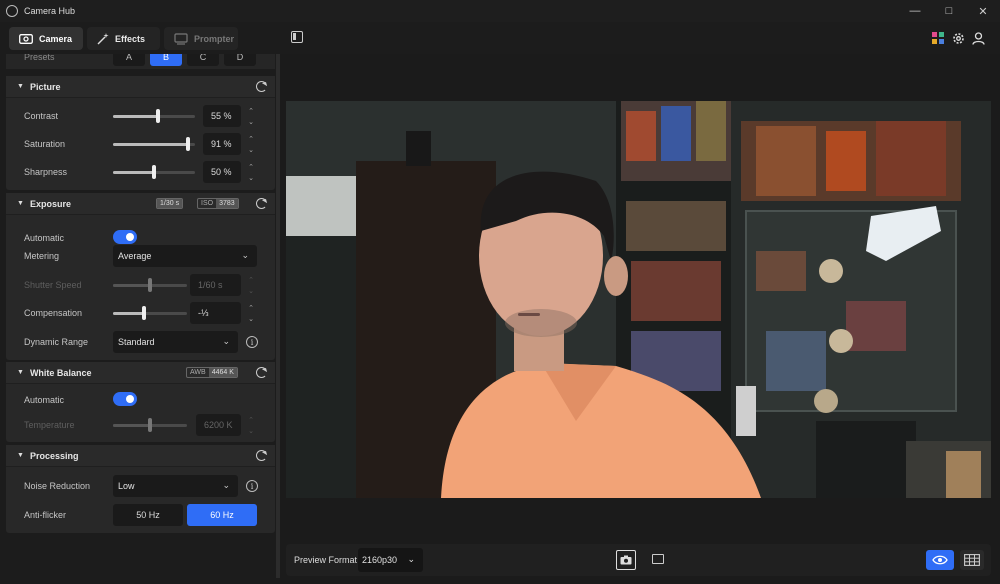 This screenshot has height=584, width=1000. Describe the element at coordinates (154, 144) in the screenshot. I see `saturation-slider` at that location.